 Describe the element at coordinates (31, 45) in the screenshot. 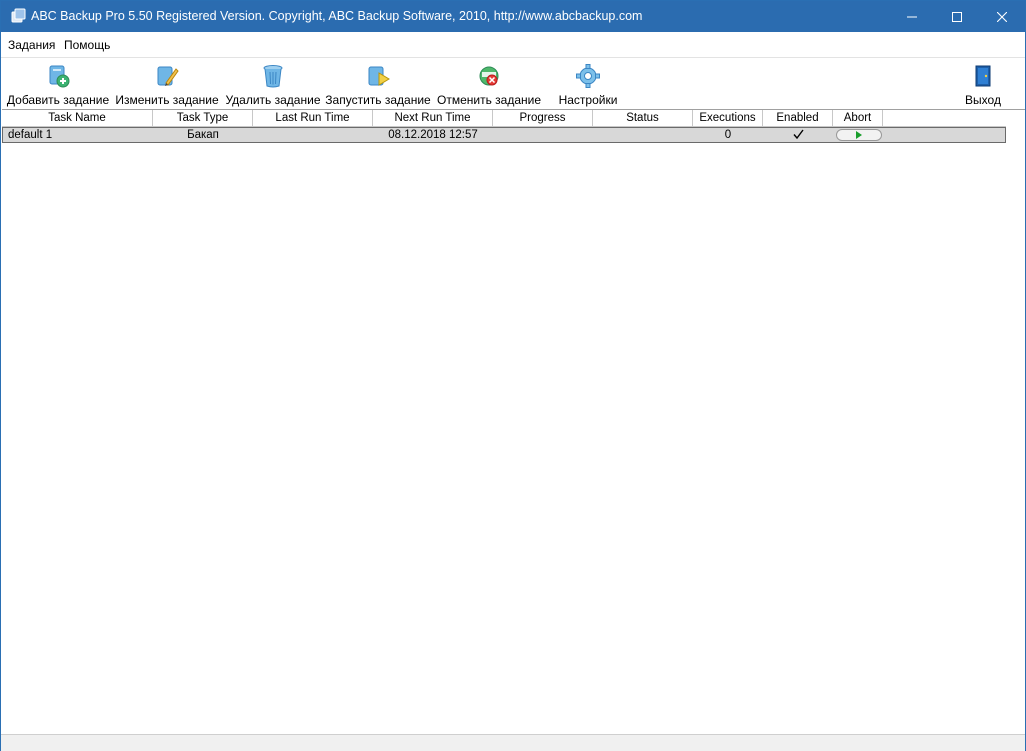

I see `menu-tasks: Задания` at that location.